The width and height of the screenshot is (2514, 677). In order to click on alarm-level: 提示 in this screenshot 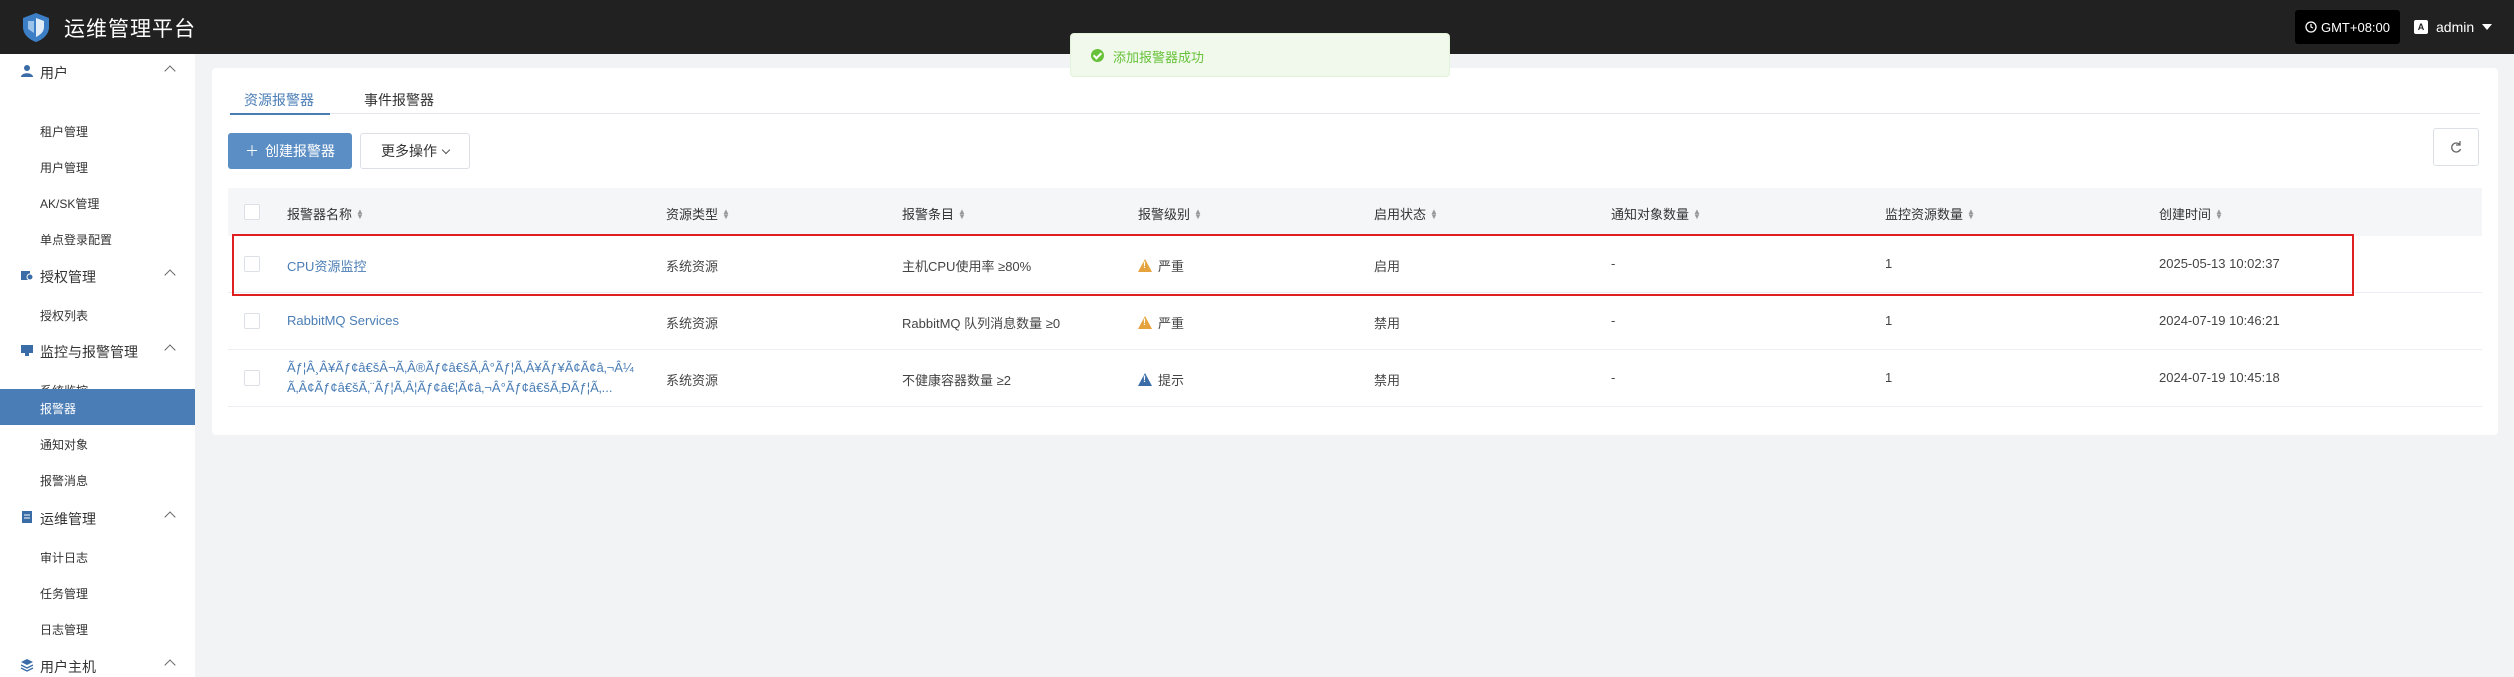, I will do `click(1161, 379)`.